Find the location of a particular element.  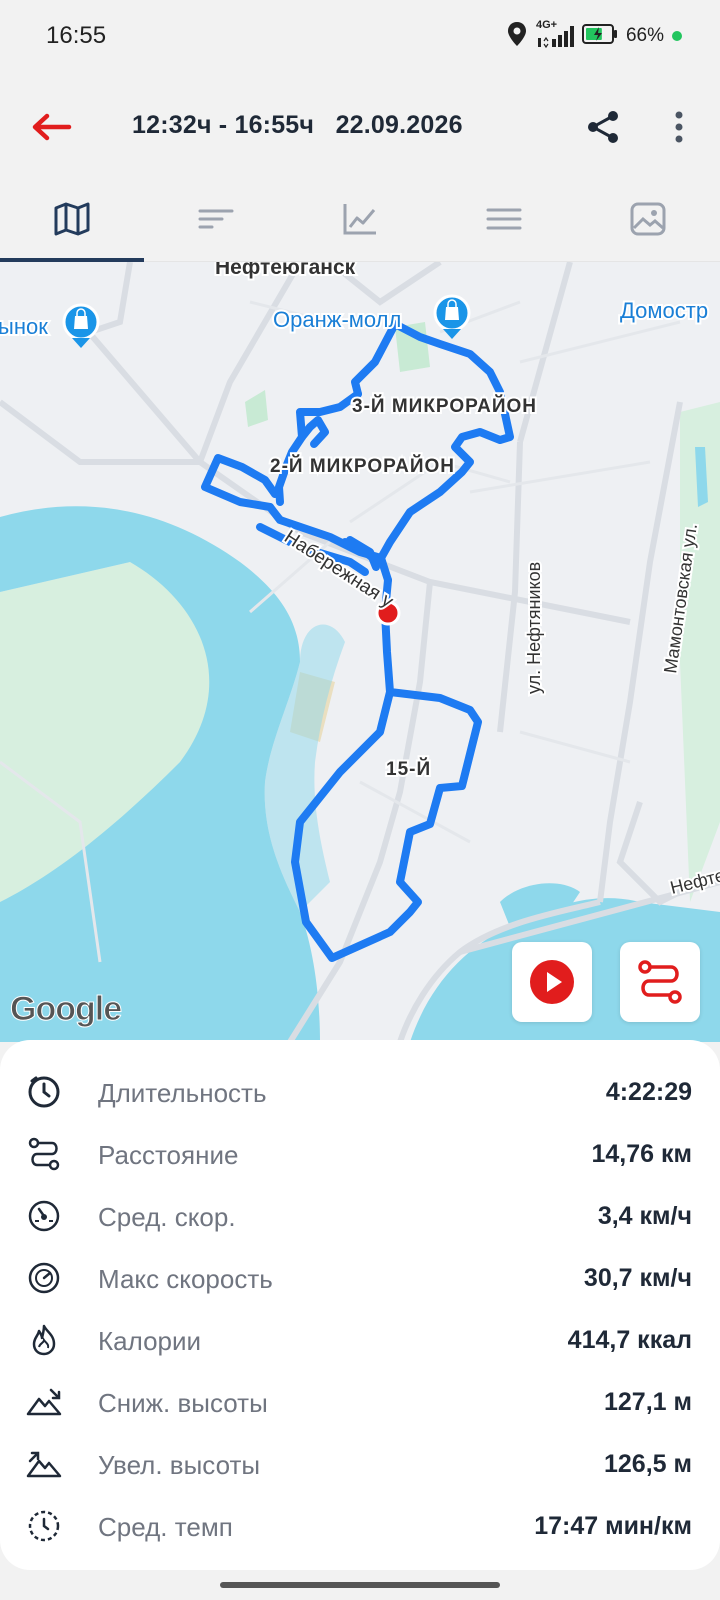

map-icon is located at coordinates (72, 218).